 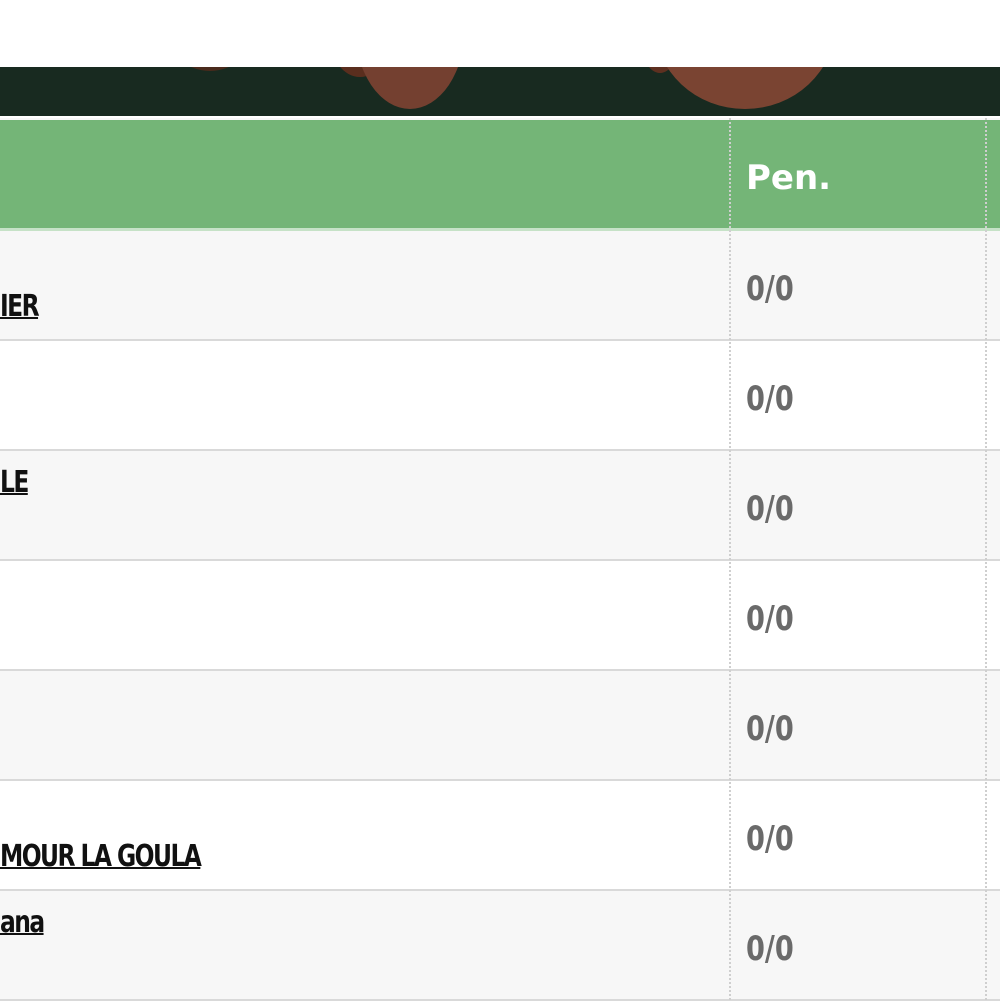 What do you see at coordinates (22, 922) in the screenshot?
I see `horse-name-link: ana` at bounding box center [22, 922].